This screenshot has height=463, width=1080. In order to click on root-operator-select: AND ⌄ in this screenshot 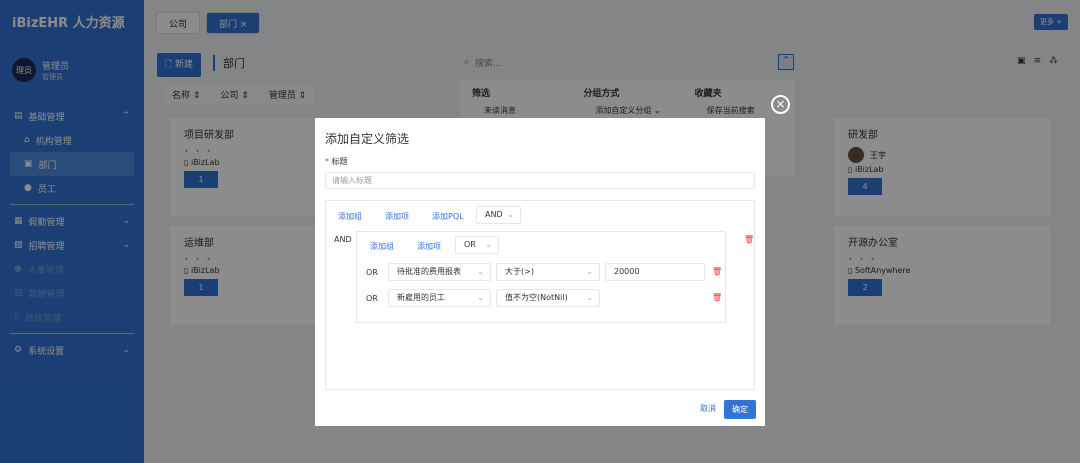, I will do `click(498, 215)`.